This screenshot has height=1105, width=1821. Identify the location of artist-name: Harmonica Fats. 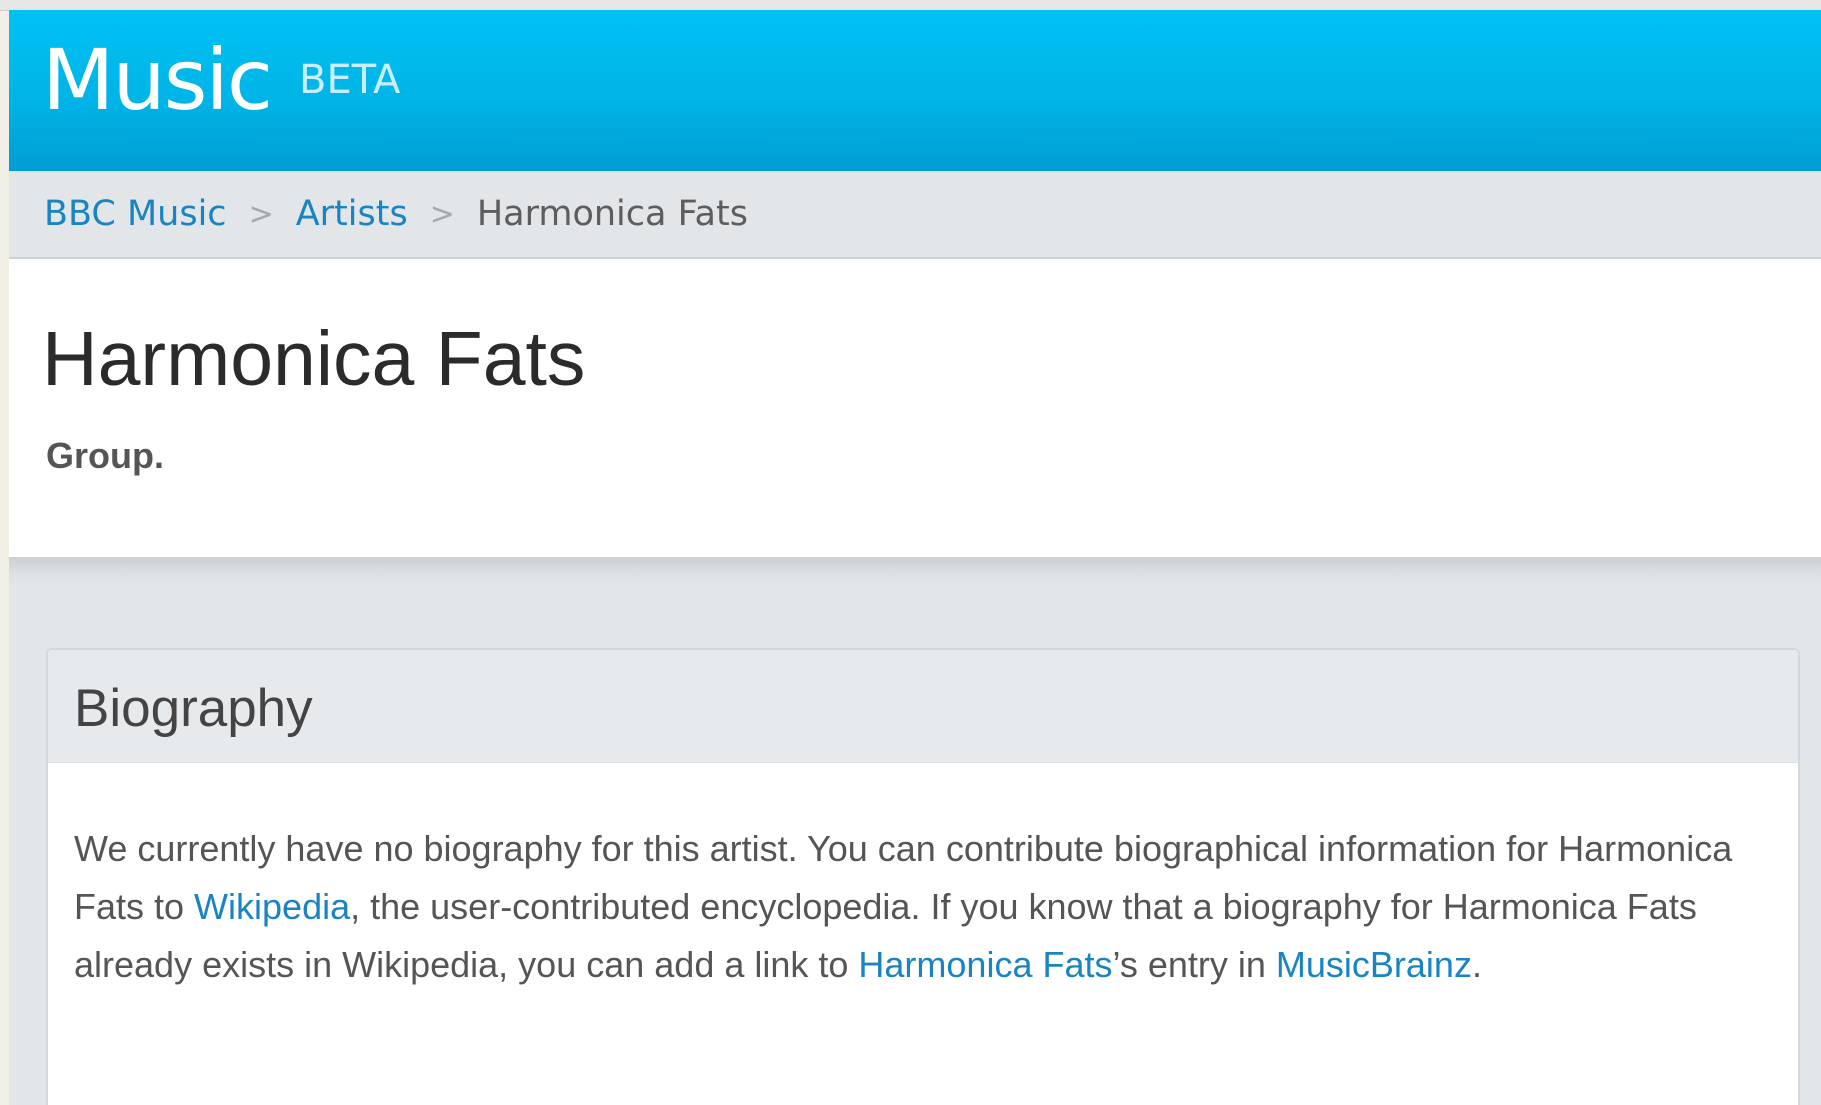
(314, 359).